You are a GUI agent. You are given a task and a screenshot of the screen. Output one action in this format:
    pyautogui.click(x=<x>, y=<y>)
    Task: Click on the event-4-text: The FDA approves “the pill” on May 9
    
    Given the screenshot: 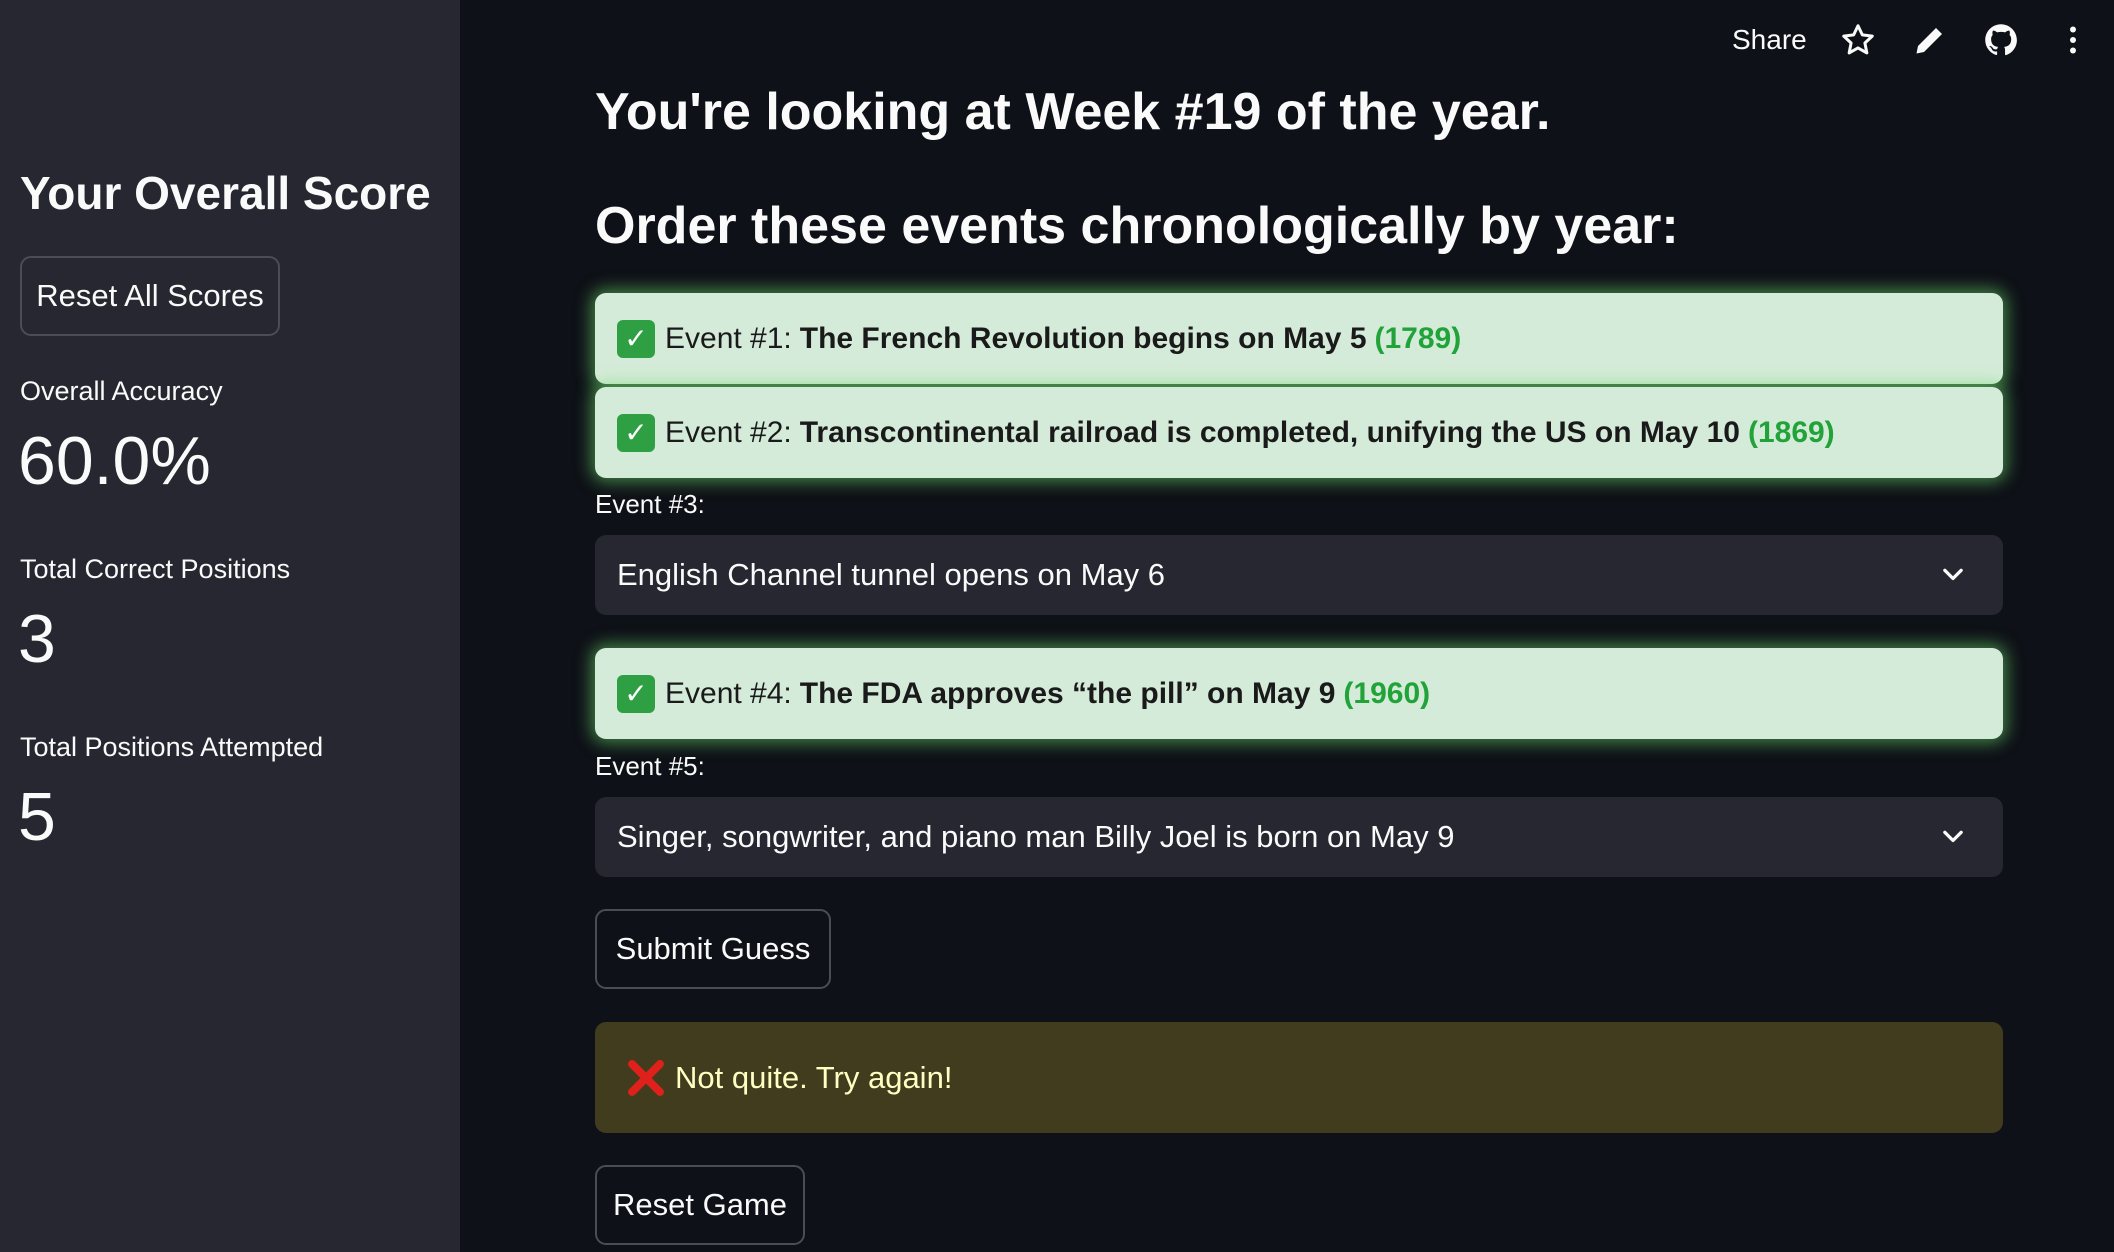 What is the action you would take?
    pyautogui.click(x=1067, y=693)
    